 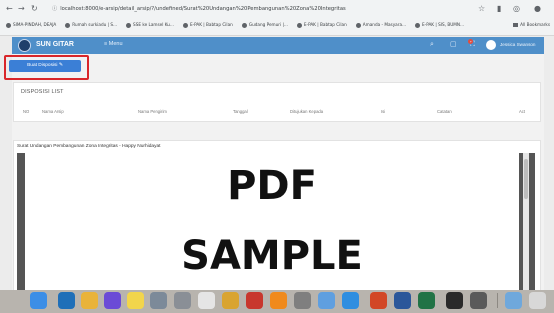 What do you see at coordinates (529, 24) in the screenshot?
I see `all-bookmarks: All Bookmarks` at bounding box center [529, 24].